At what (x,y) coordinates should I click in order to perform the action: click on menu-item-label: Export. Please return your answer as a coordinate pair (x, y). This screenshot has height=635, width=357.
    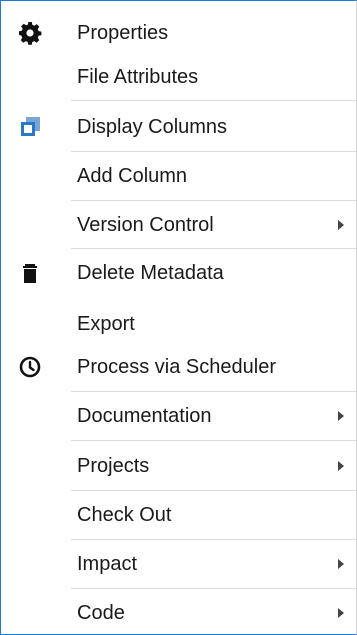
    Looking at the image, I should click on (106, 324).